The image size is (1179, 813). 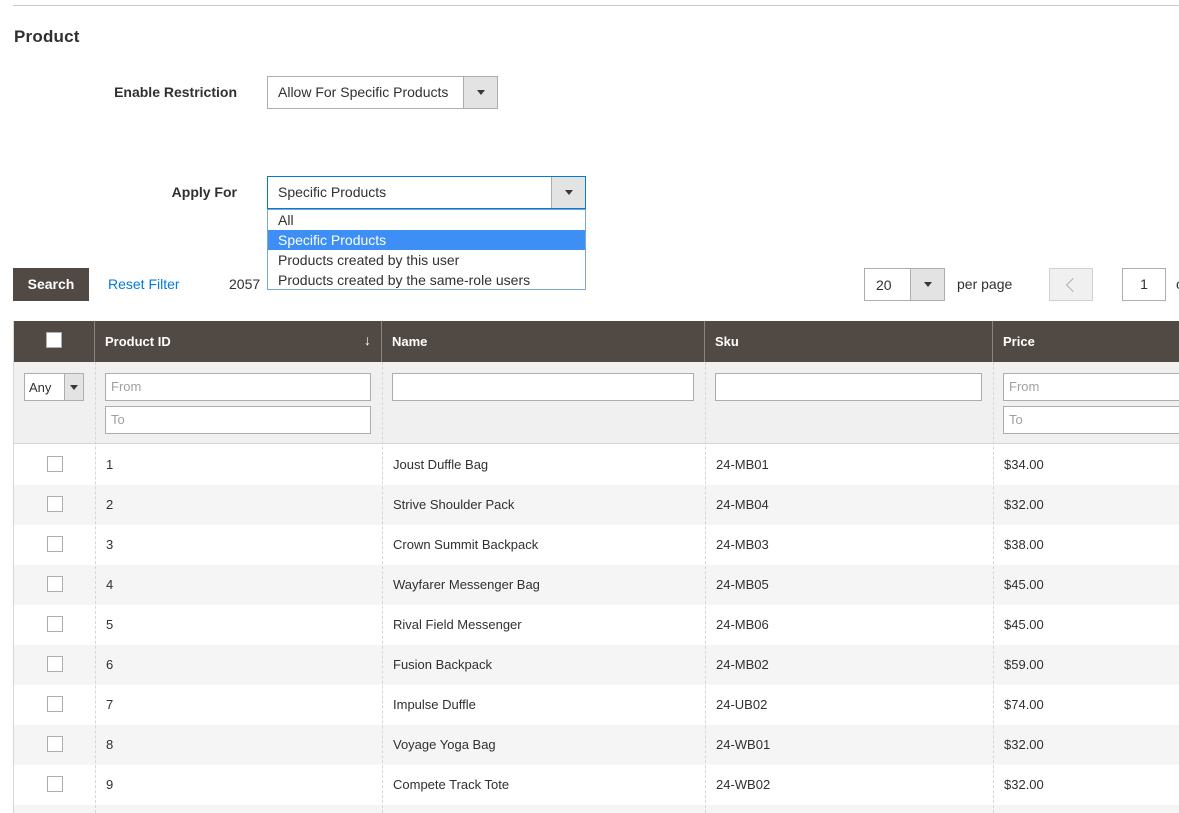 What do you see at coordinates (1071, 284) in the screenshot?
I see `previous-page-button` at bounding box center [1071, 284].